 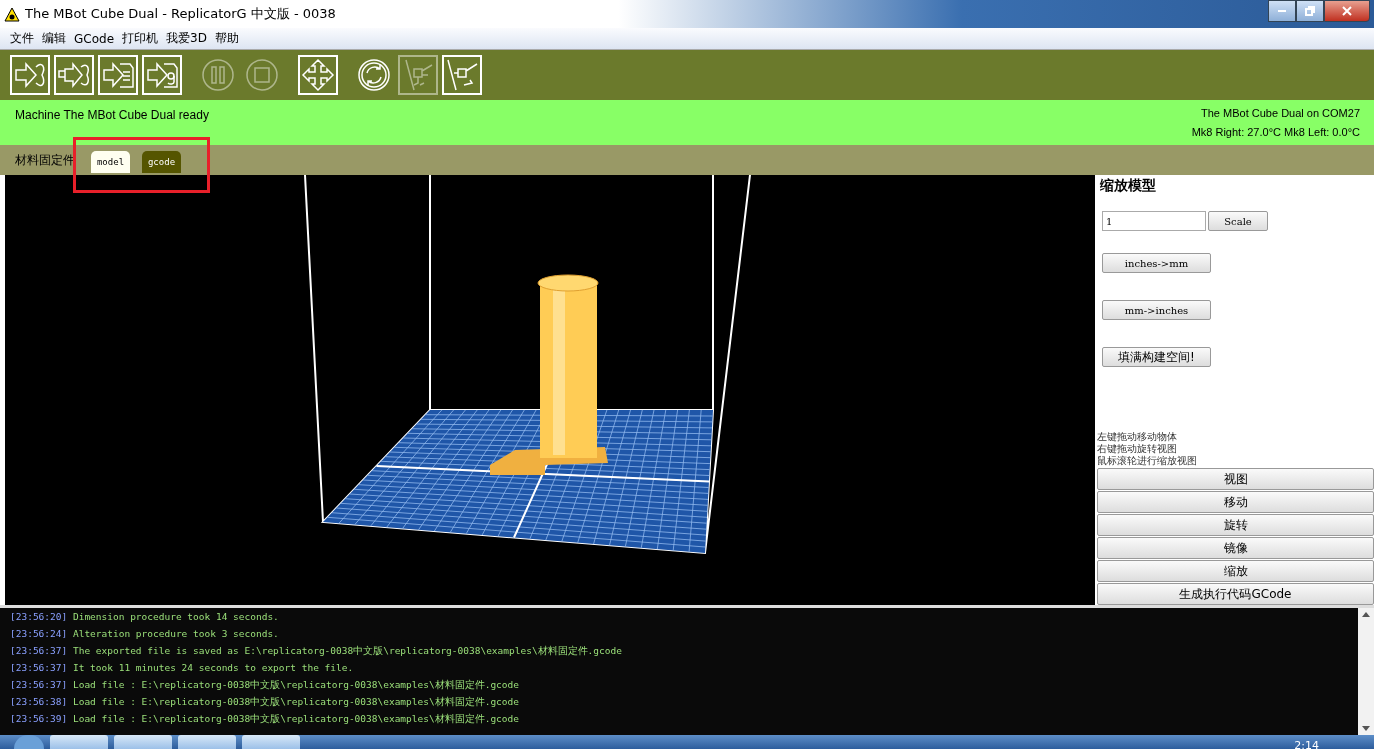 What do you see at coordinates (1366, 728) in the screenshot?
I see `scroll-down-icon` at bounding box center [1366, 728].